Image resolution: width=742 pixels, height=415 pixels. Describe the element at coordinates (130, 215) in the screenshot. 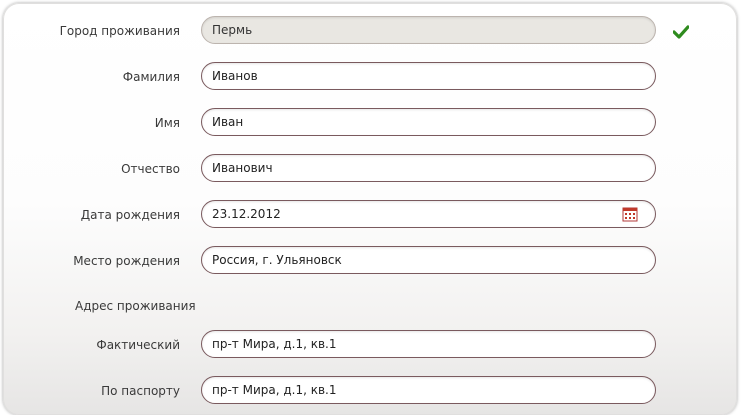

I see `birth-date-label: Дата рождения` at that location.